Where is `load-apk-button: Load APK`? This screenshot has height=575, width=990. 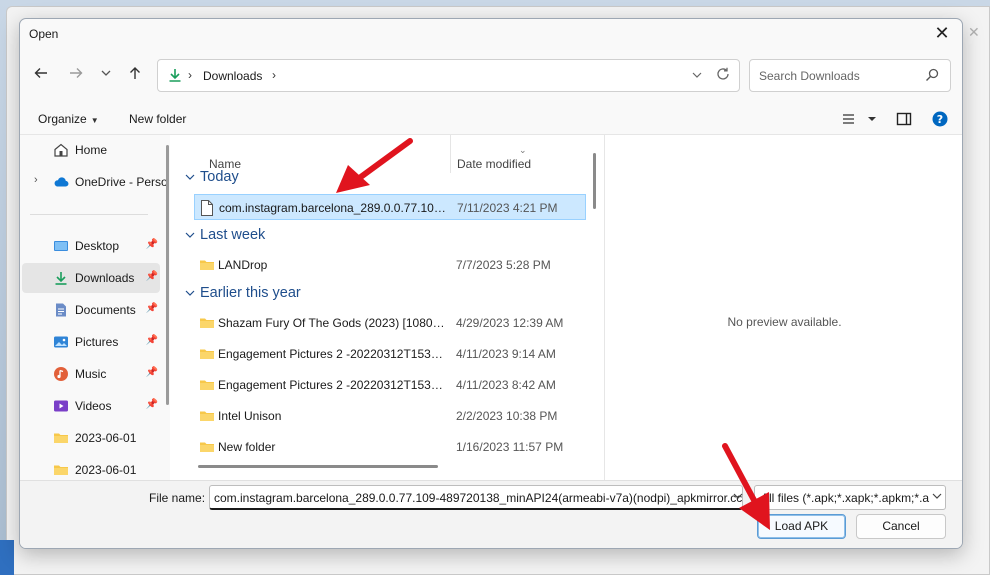 load-apk-button: Load APK is located at coordinates (801, 526).